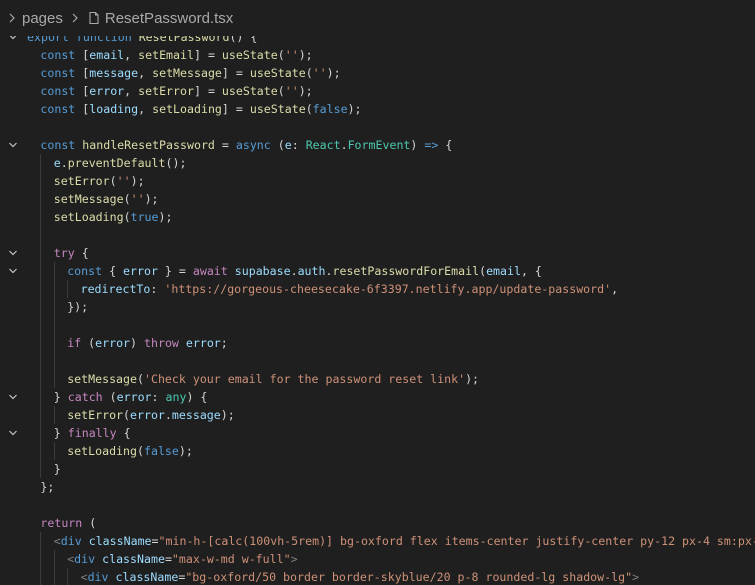 This screenshot has height=585, width=755. Describe the element at coordinates (64, 253) in the screenshot. I see `code-token: try` at that location.